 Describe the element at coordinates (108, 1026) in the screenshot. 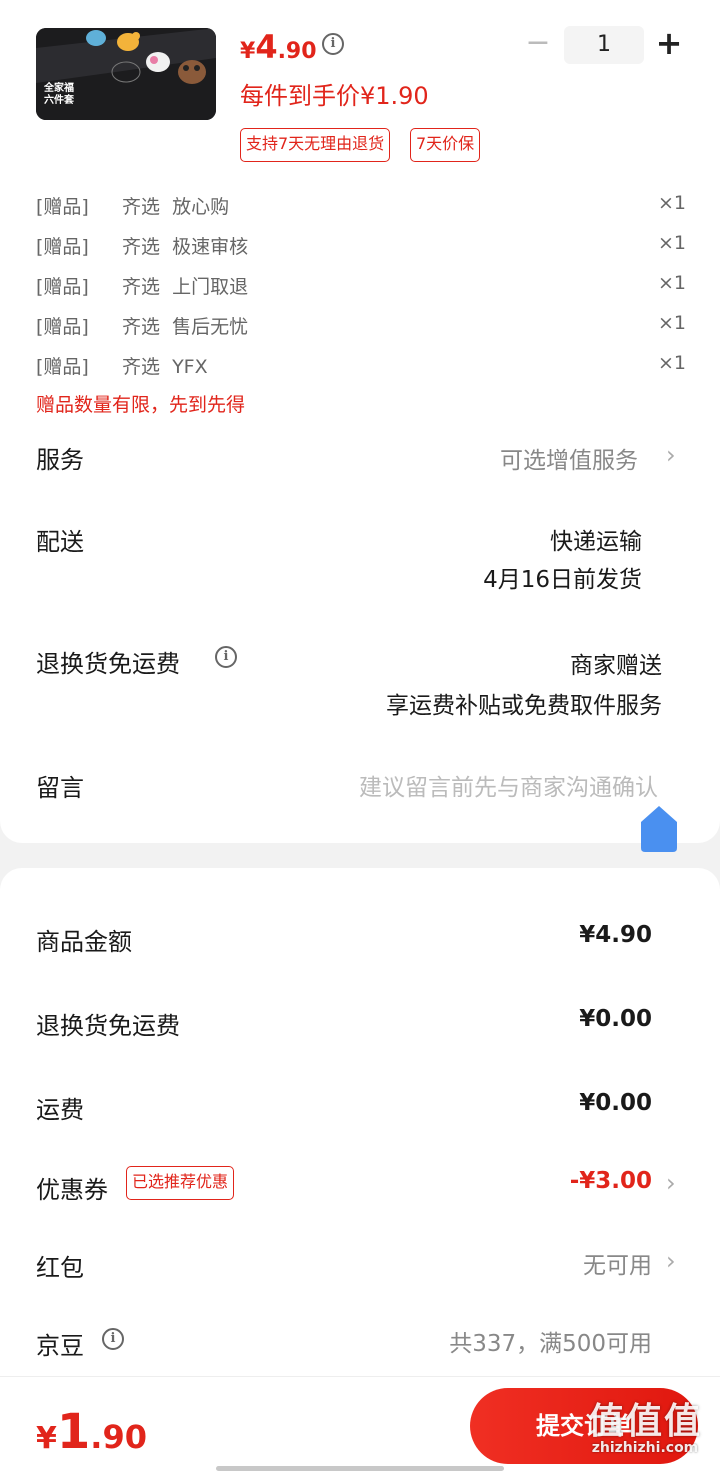

I see `return-fee-label: 退换货免运费` at that location.